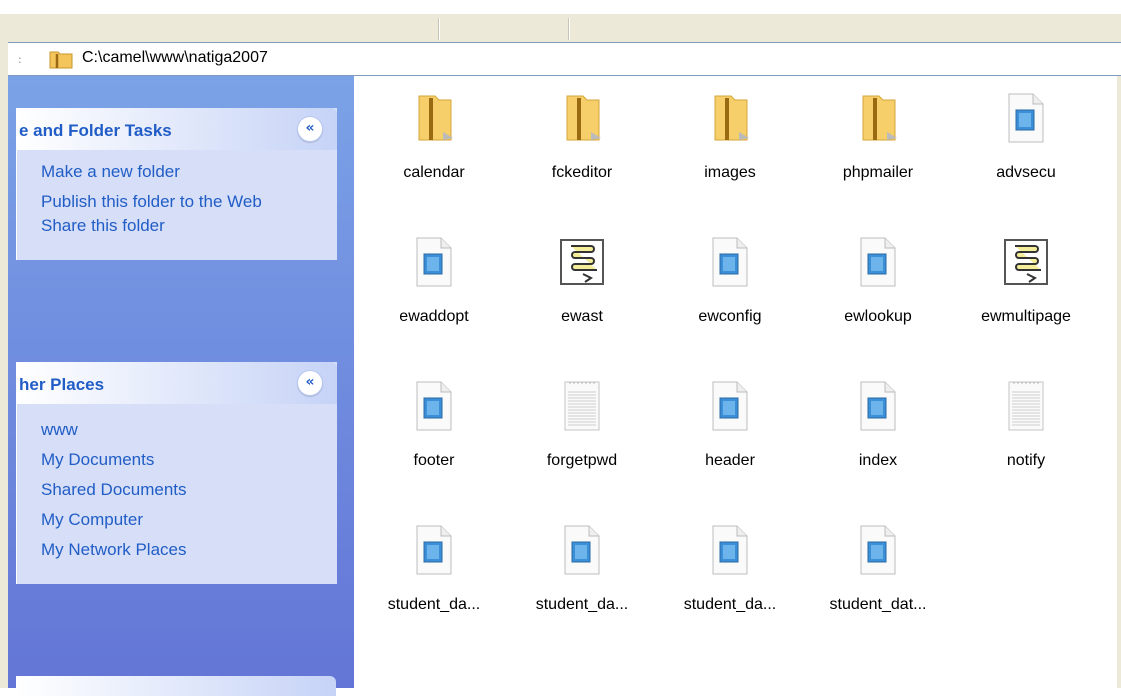 Image resolution: width=1121 pixels, height=696 pixels. Describe the element at coordinates (564, 59) in the screenshot. I see `address-bar: : C:\camel\www\natiga2007` at that location.